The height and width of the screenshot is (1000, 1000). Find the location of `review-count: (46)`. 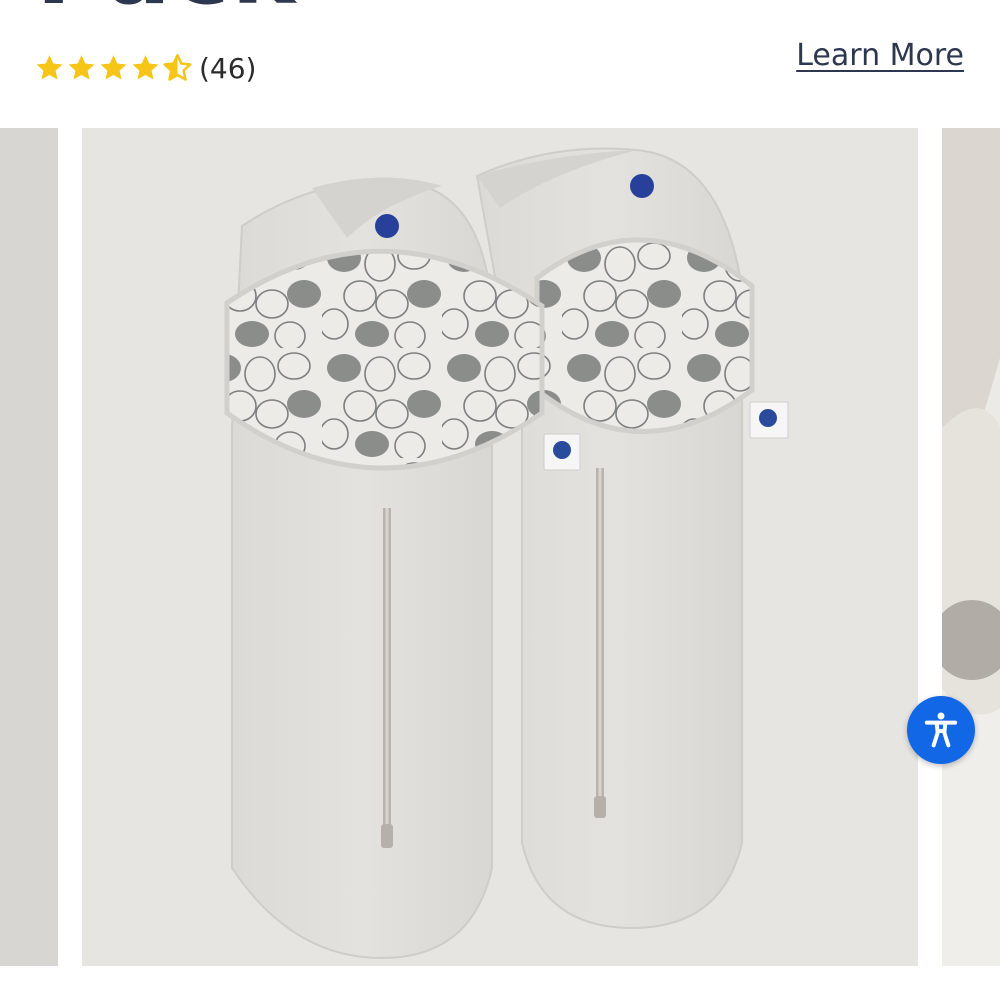

review-count: (46) is located at coordinates (227, 68).